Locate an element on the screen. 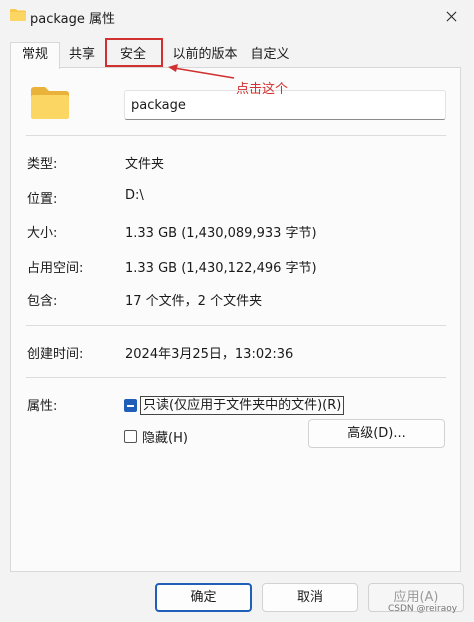  cancel-button: 取消 is located at coordinates (310, 597).